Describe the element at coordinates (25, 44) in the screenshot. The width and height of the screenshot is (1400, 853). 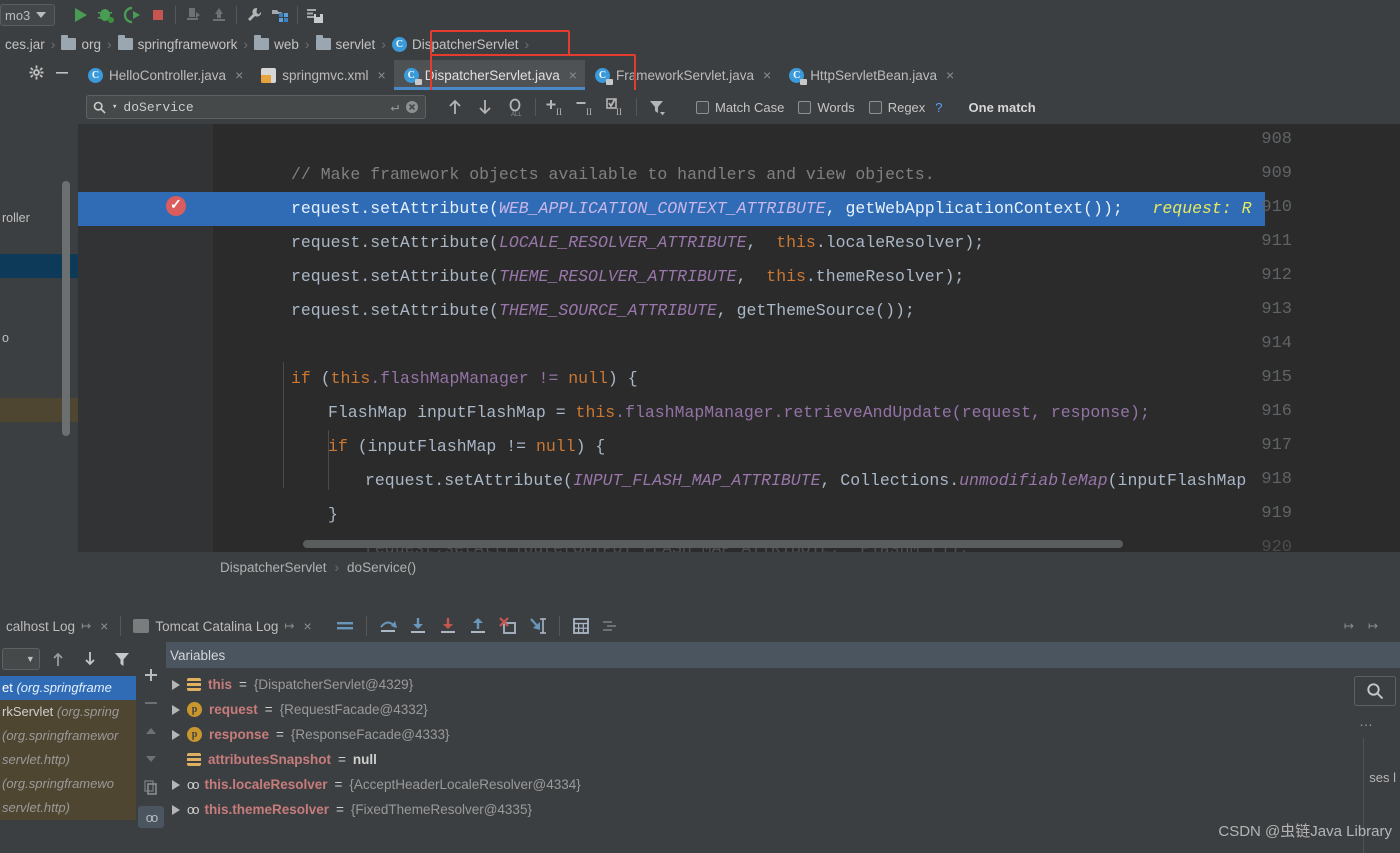
I see `breadcrumb-item-jar: ces.jar` at that location.